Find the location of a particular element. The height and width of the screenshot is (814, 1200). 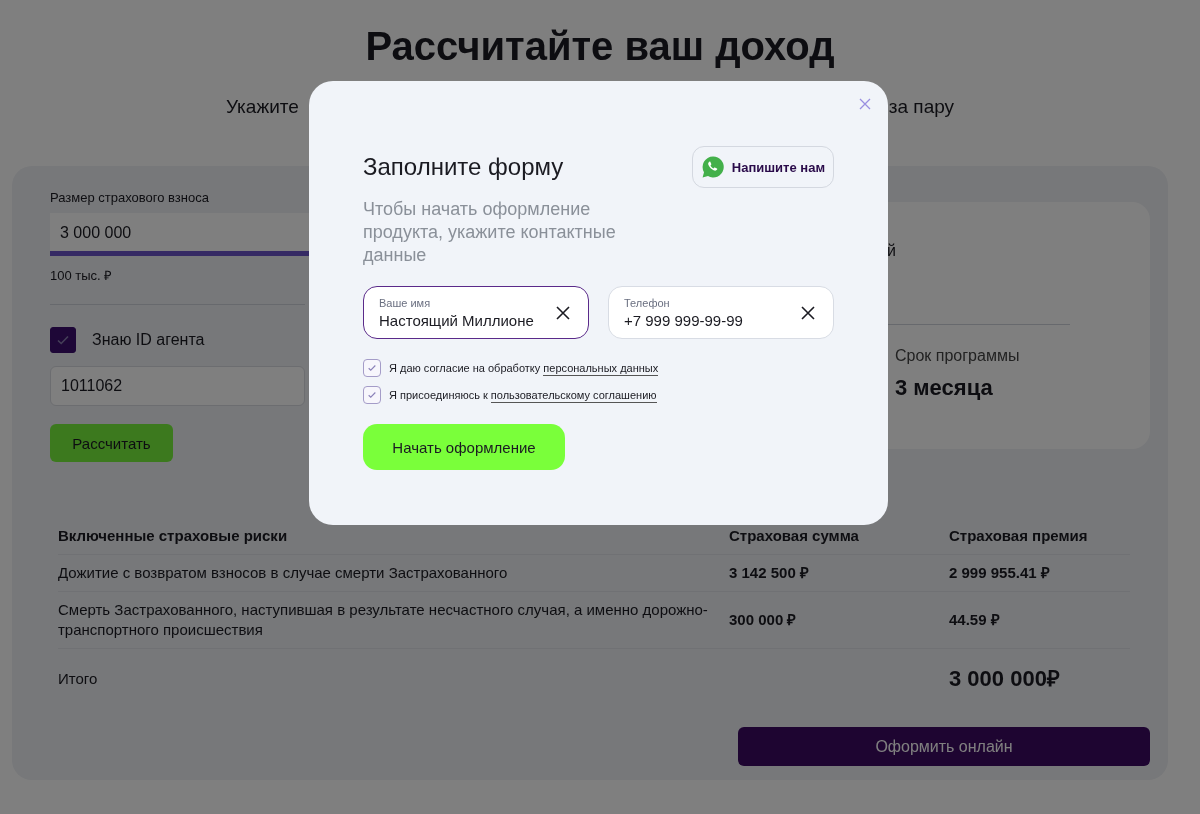

subtitle-text: Укажите is located at coordinates (262, 107).